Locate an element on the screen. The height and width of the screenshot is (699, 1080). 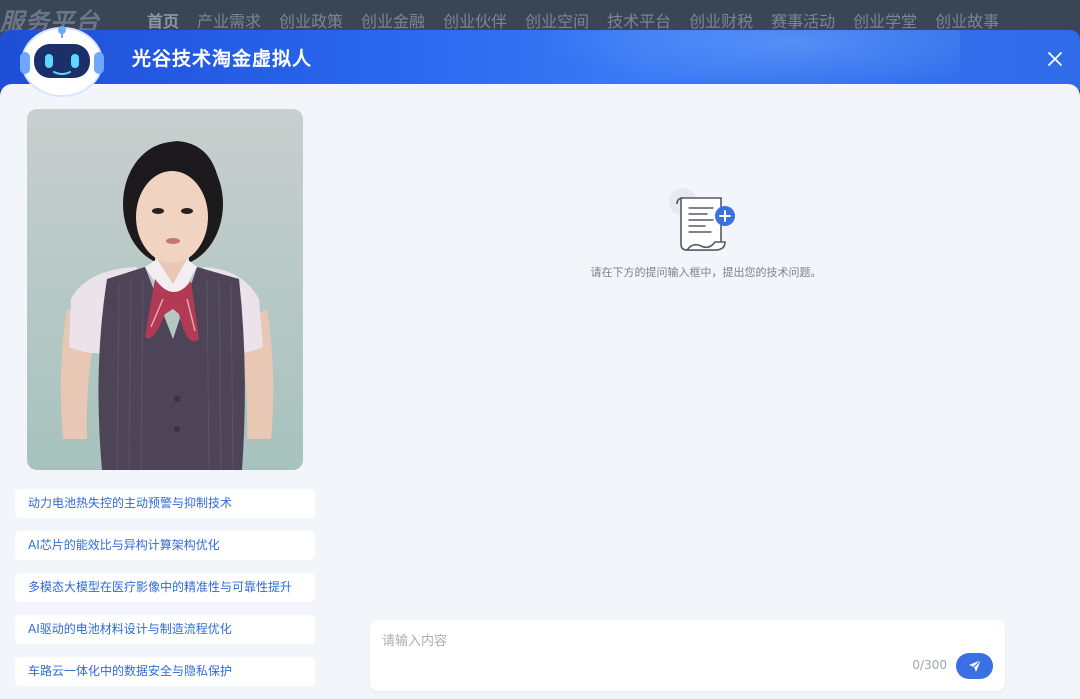
nav-item-stories: 创业故事 is located at coordinates (967, 20).